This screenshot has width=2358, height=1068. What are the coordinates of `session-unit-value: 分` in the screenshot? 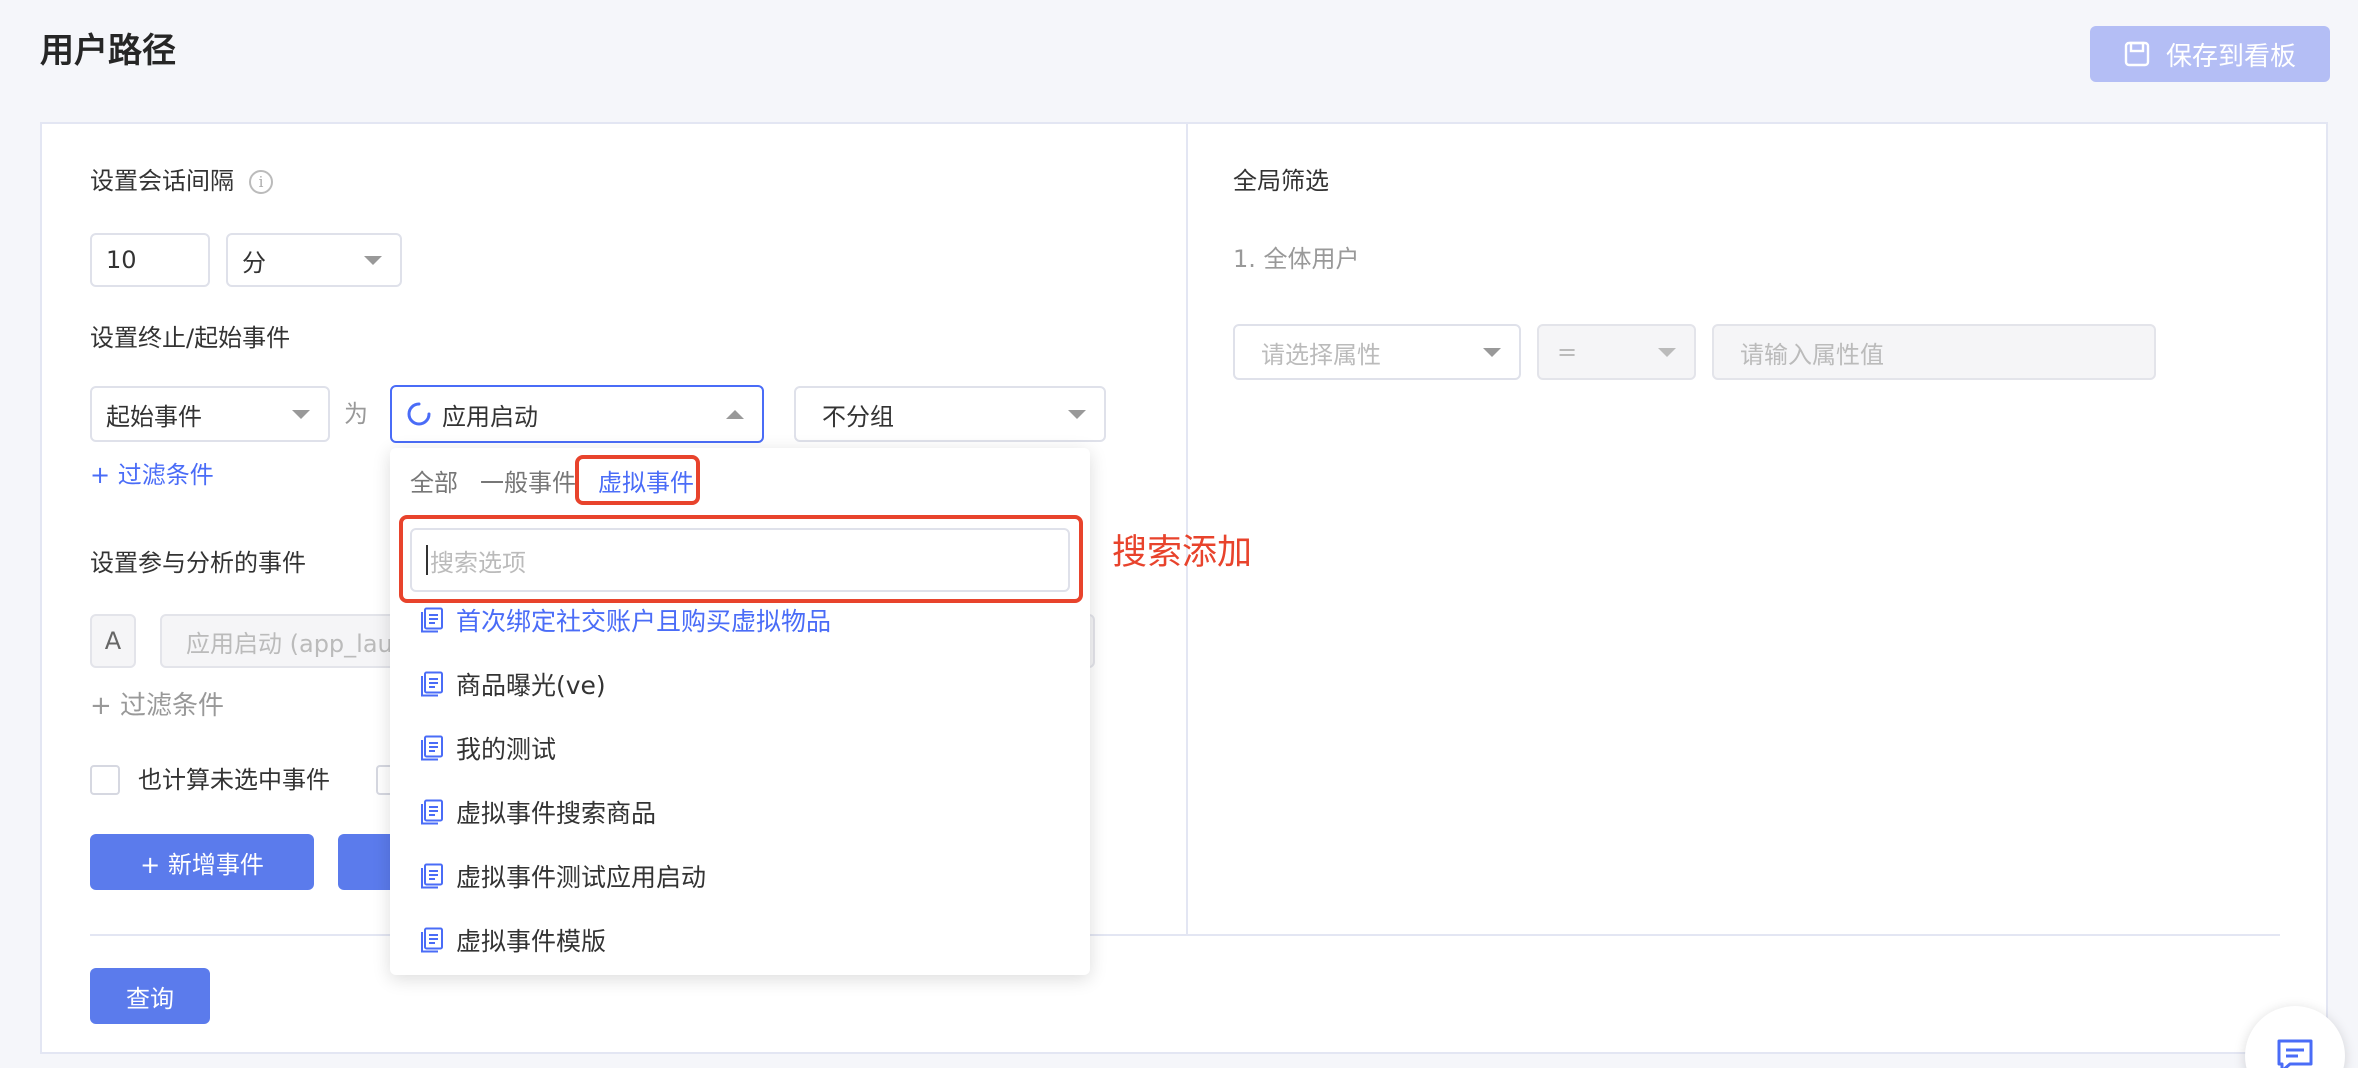 It's located at (254, 262).